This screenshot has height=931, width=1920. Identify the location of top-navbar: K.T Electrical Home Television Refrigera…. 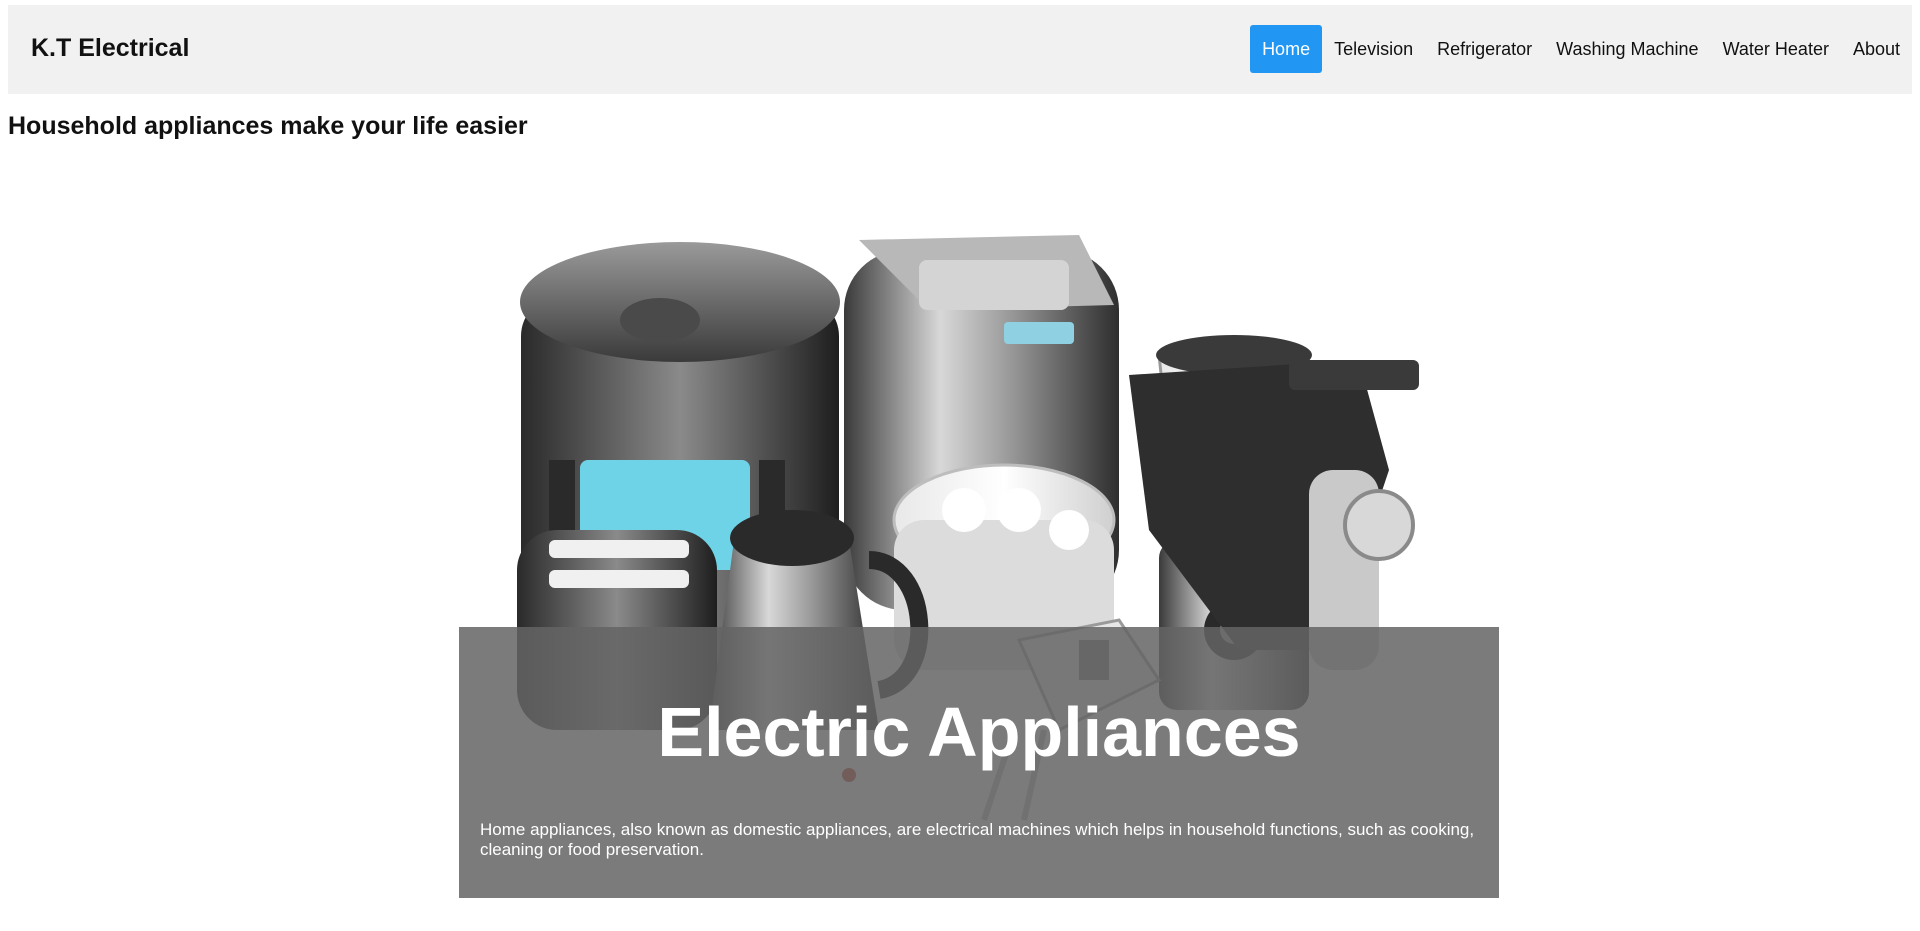
(960, 49).